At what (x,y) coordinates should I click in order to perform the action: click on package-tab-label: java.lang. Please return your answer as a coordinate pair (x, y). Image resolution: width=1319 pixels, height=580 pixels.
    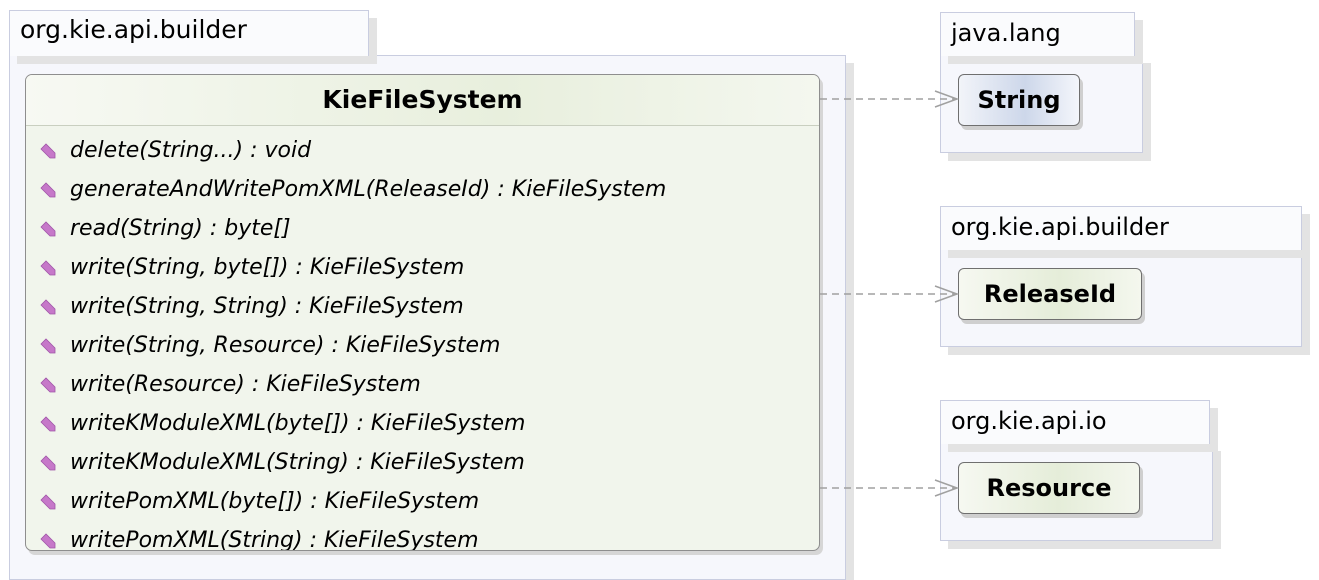
    Looking at the image, I should click on (1037, 34).